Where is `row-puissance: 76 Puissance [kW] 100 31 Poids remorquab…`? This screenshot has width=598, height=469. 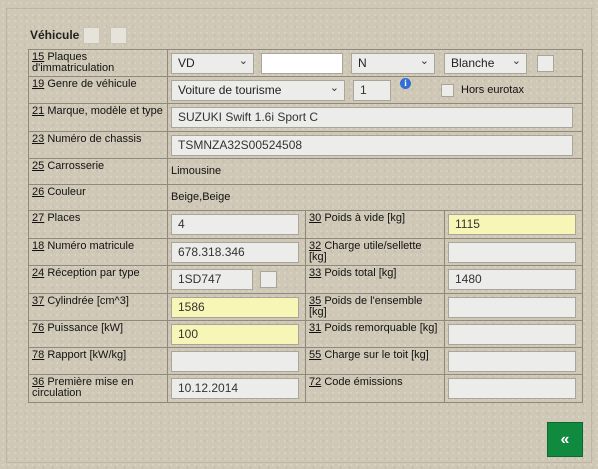 row-puissance: 76 Puissance [kW] 100 31 Poids remorquab… is located at coordinates (305, 334).